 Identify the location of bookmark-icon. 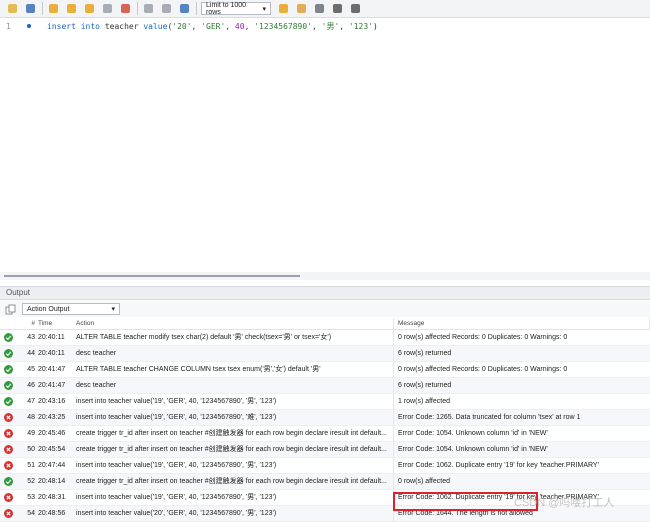
(283, 8).